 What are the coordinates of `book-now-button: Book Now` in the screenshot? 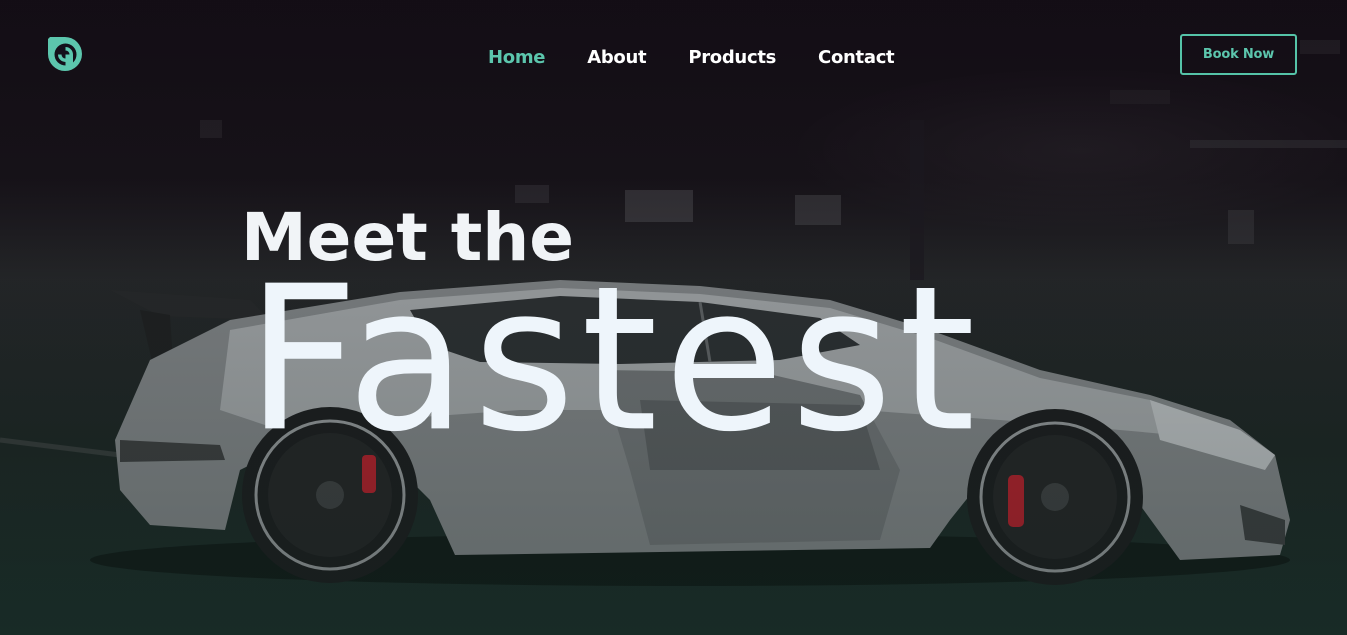 It's located at (1238, 54).